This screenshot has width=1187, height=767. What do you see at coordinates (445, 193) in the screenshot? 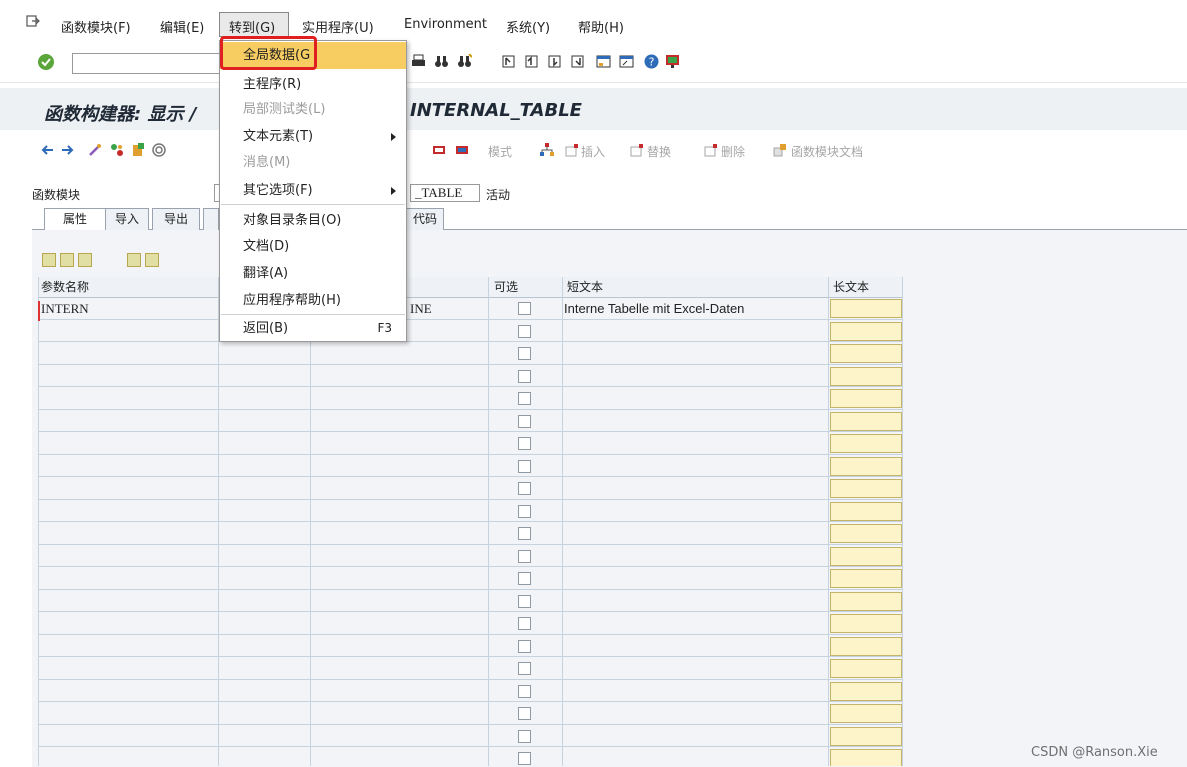
I see `function-module-field: _TABLE` at bounding box center [445, 193].